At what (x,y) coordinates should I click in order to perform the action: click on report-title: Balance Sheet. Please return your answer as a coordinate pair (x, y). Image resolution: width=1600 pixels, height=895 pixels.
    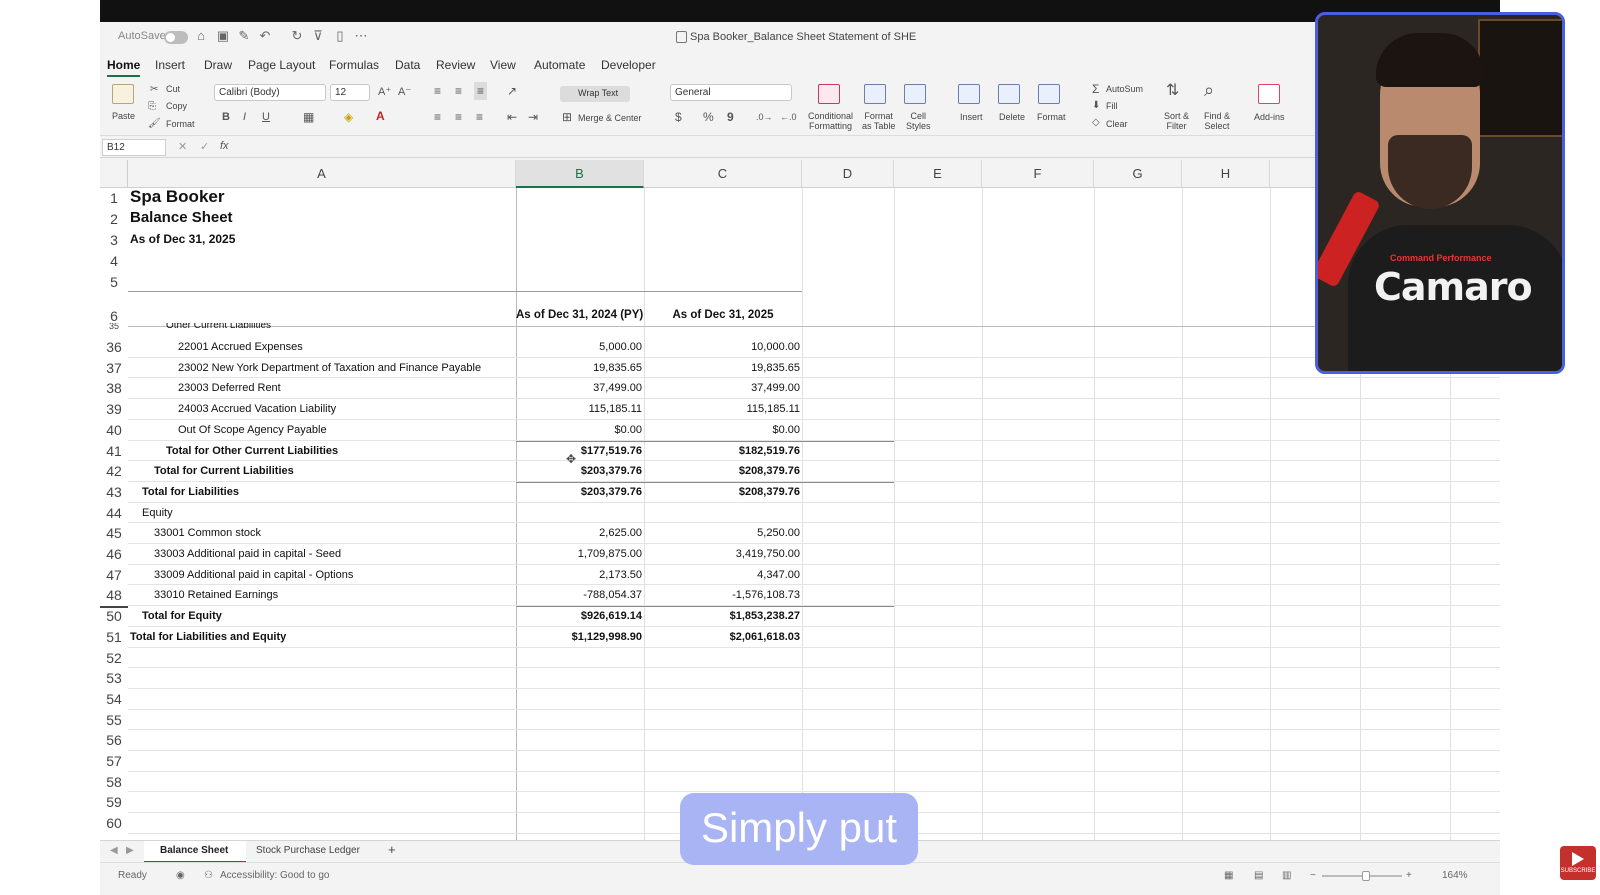
    Looking at the image, I should click on (181, 217).